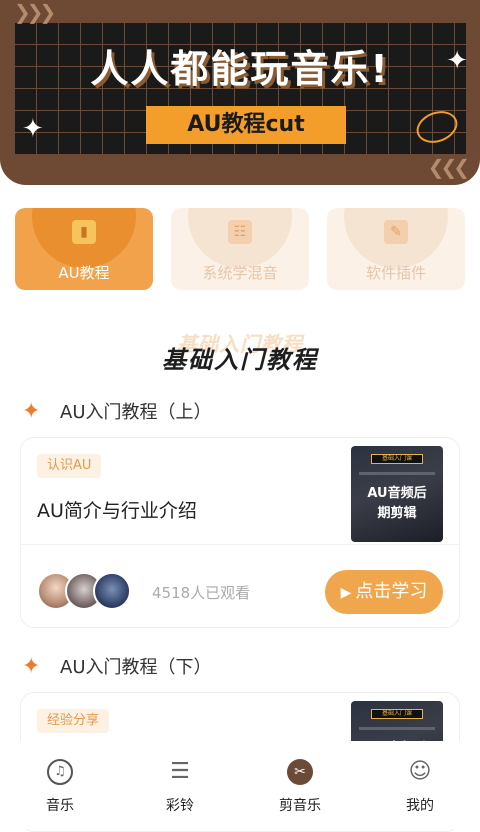  What do you see at coordinates (69, 466) in the screenshot?
I see `course-tag: 认识AU` at bounding box center [69, 466].